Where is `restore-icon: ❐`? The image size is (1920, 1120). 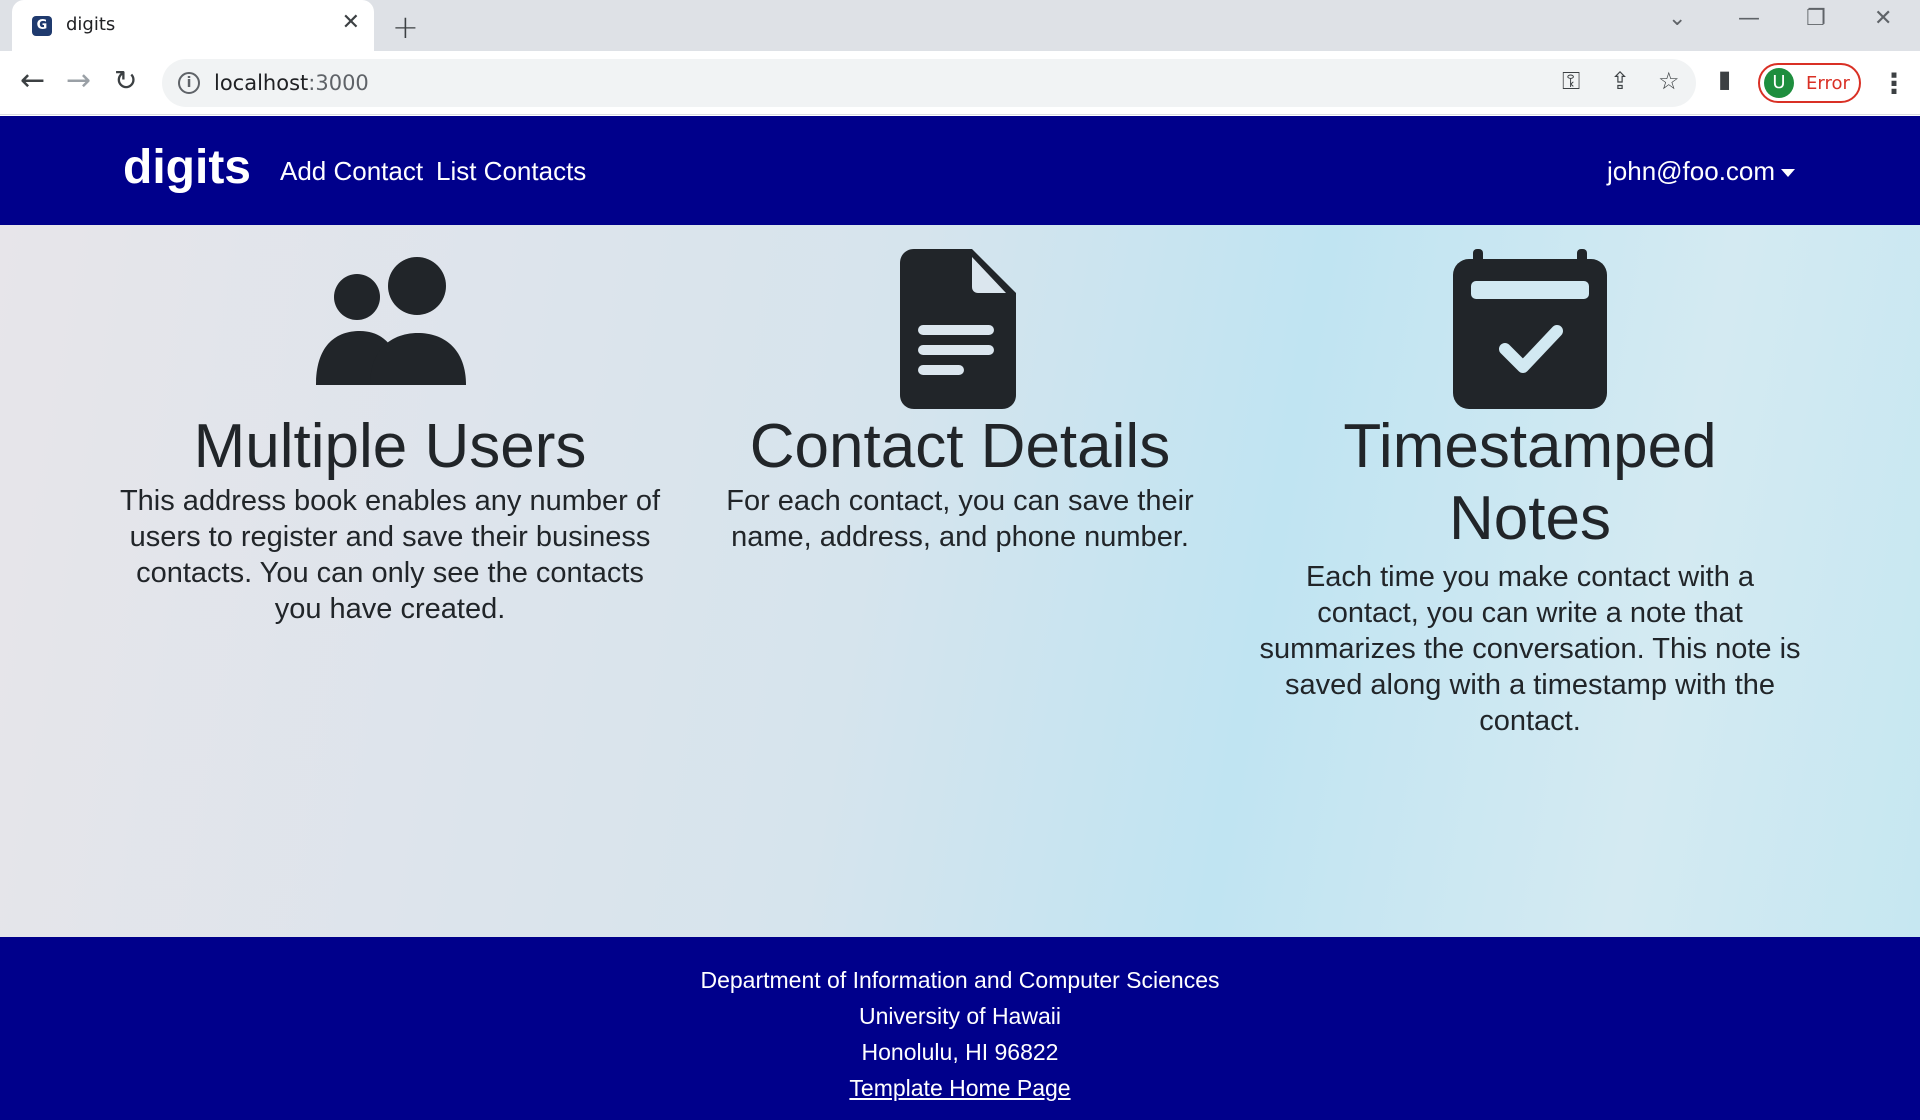
restore-icon: ❐ is located at coordinates (1816, 18).